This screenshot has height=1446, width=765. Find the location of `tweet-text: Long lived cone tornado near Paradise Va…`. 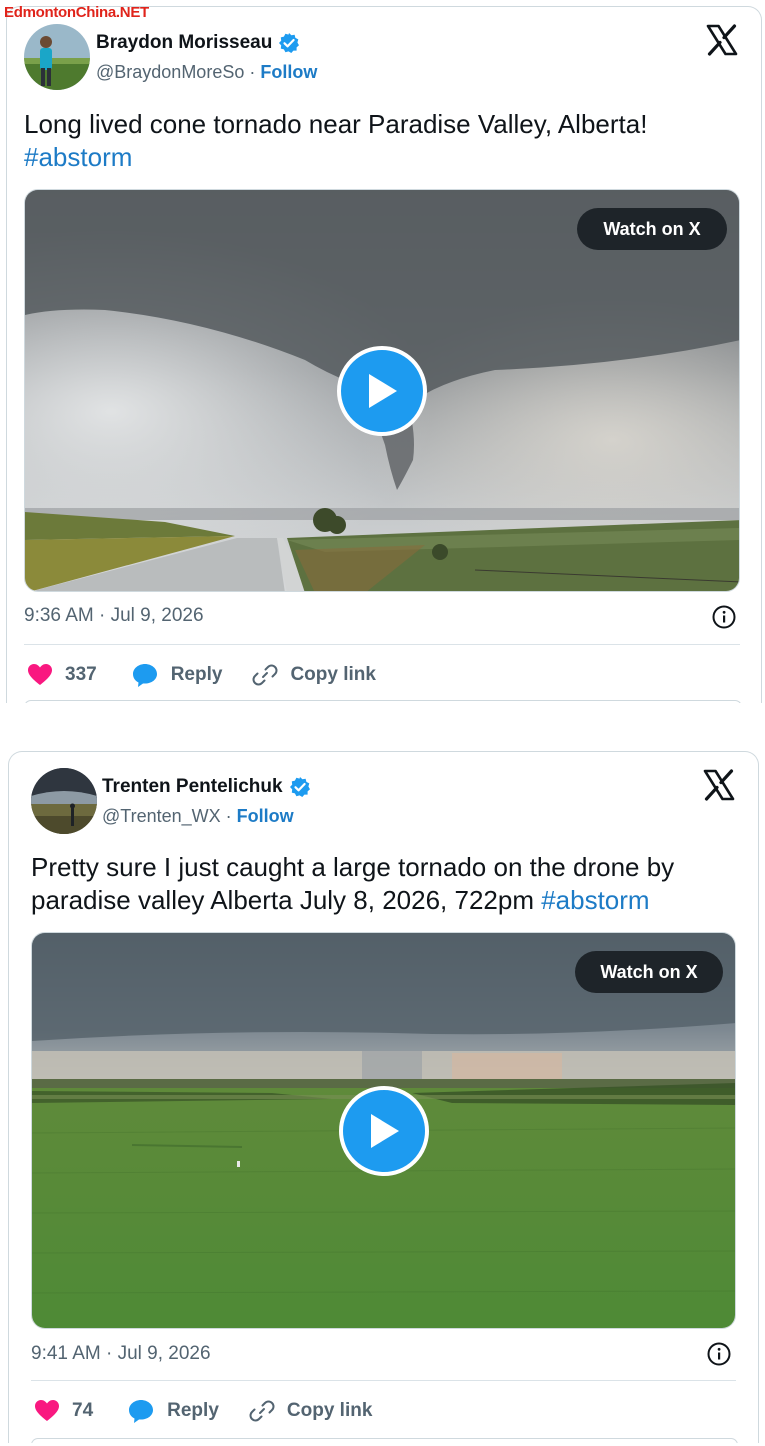

tweet-text: Long lived cone tornado near Paradise Va… is located at coordinates (335, 141).